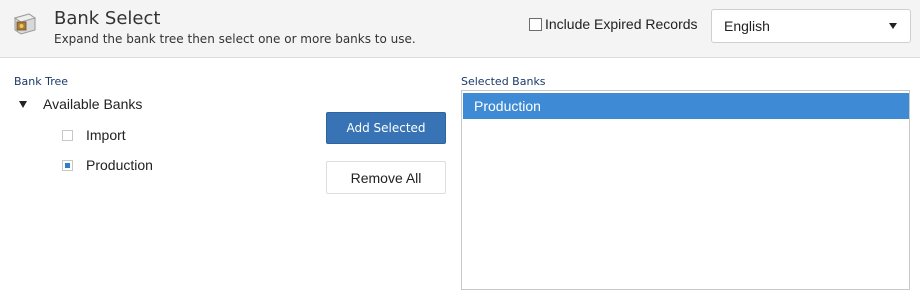  What do you see at coordinates (67, 135) in the screenshot?
I see `import-checkbox` at bounding box center [67, 135].